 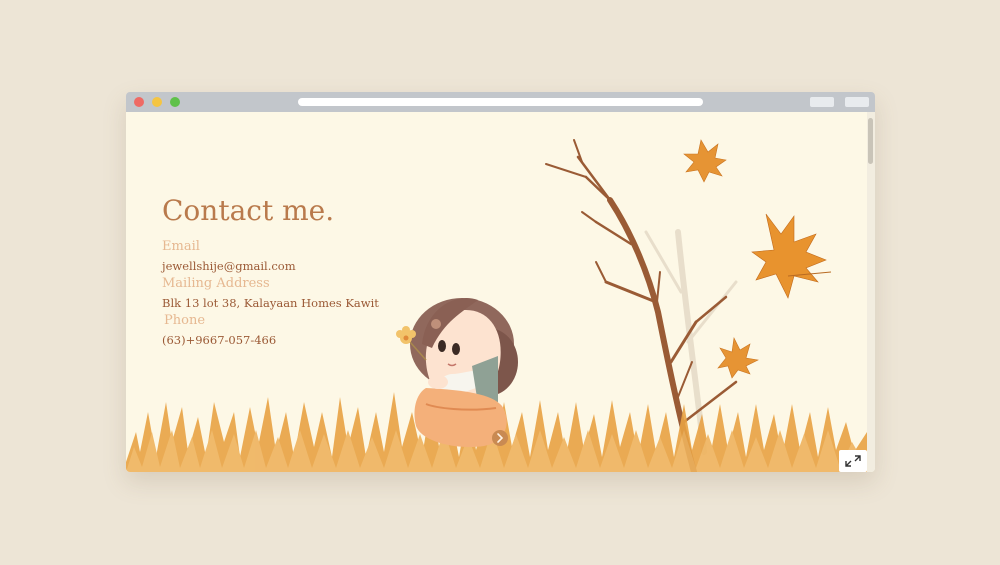 What do you see at coordinates (822, 102) in the screenshot?
I see `window-button-left` at bounding box center [822, 102].